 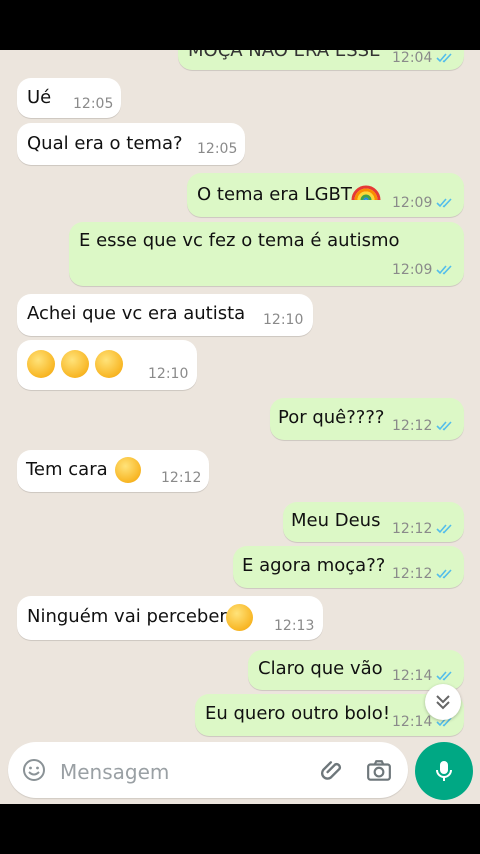 I want to click on scroll-to-bottom-button, so click(x=443, y=702).